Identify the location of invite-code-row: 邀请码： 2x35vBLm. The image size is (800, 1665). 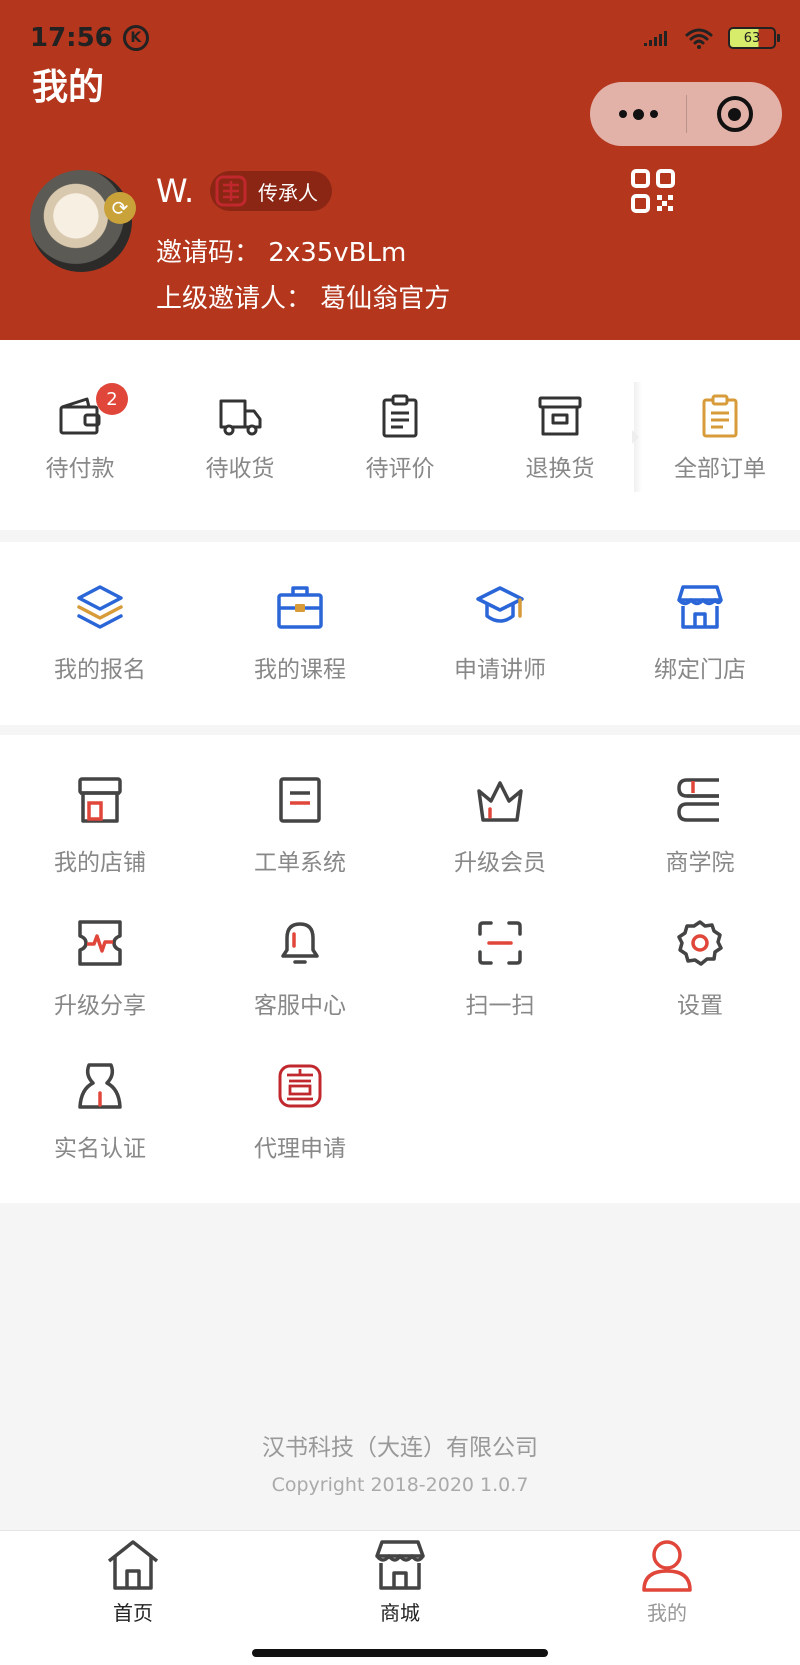
(281, 250).